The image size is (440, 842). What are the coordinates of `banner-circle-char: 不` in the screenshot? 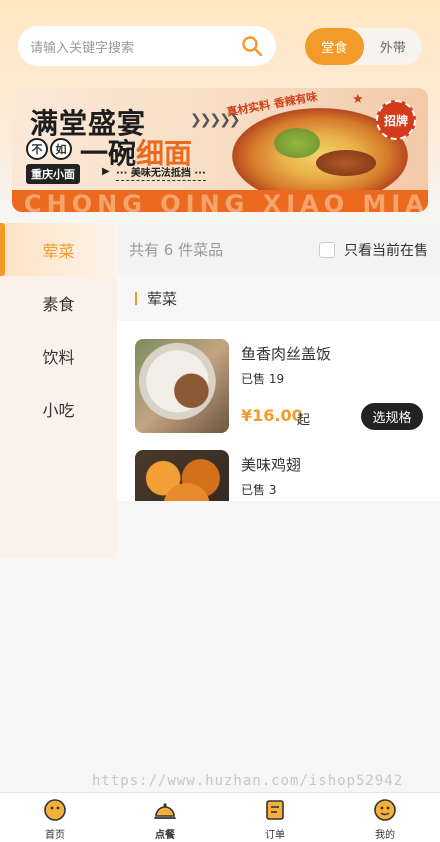 It's located at (37, 149).